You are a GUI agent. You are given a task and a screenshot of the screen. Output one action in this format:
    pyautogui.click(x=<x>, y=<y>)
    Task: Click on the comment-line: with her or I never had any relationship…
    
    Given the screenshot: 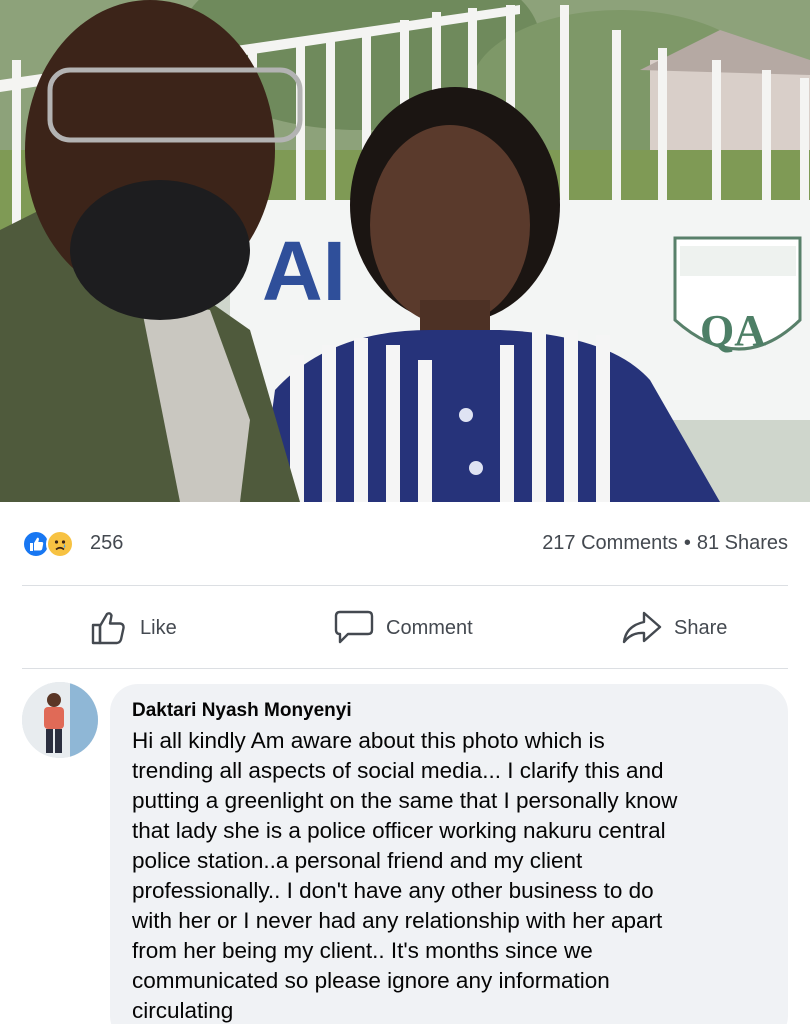 What is the action you would take?
    pyautogui.click(x=397, y=920)
    